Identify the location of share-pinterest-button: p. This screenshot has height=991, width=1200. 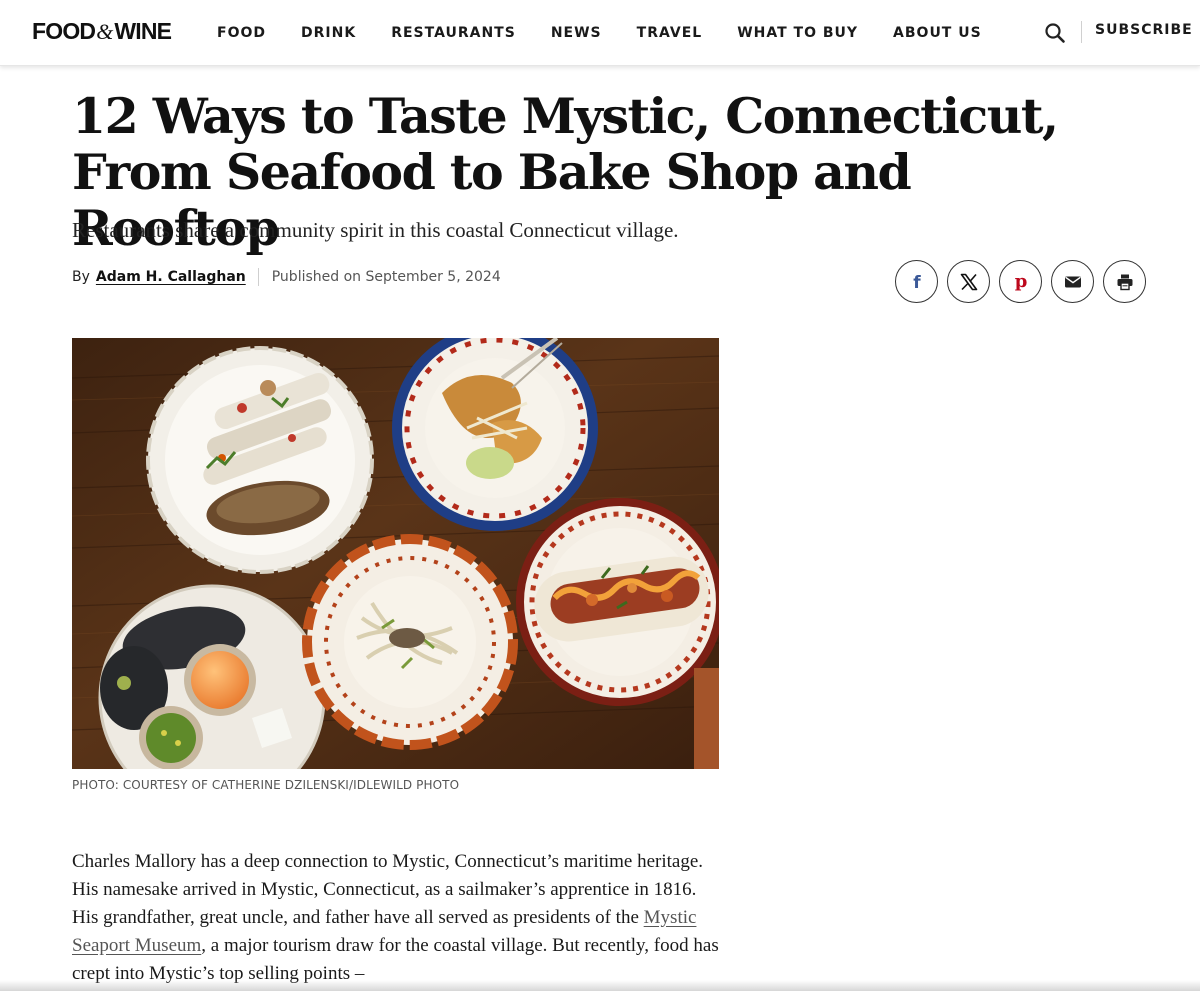
(1020, 281).